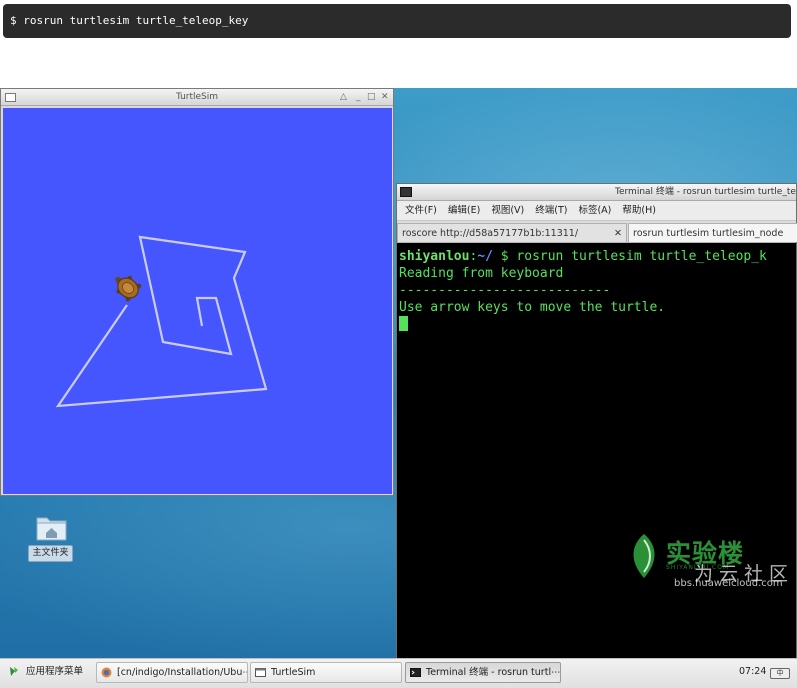 The height and width of the screenshot is (688, 797). What do you see at coordinates (51, 527) in the screenshot?
I see `home-folder-icon` at bounding box center [51, 527].